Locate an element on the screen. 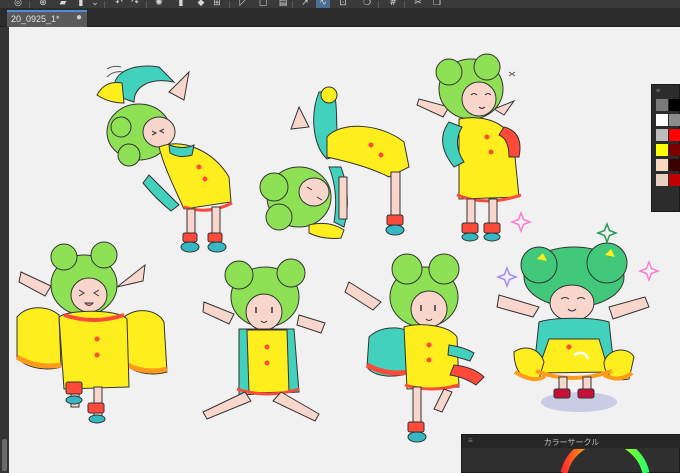 This screenshot has height=473, width=680. color-palette-panel: ≡ is located at coordinates (665, 148).